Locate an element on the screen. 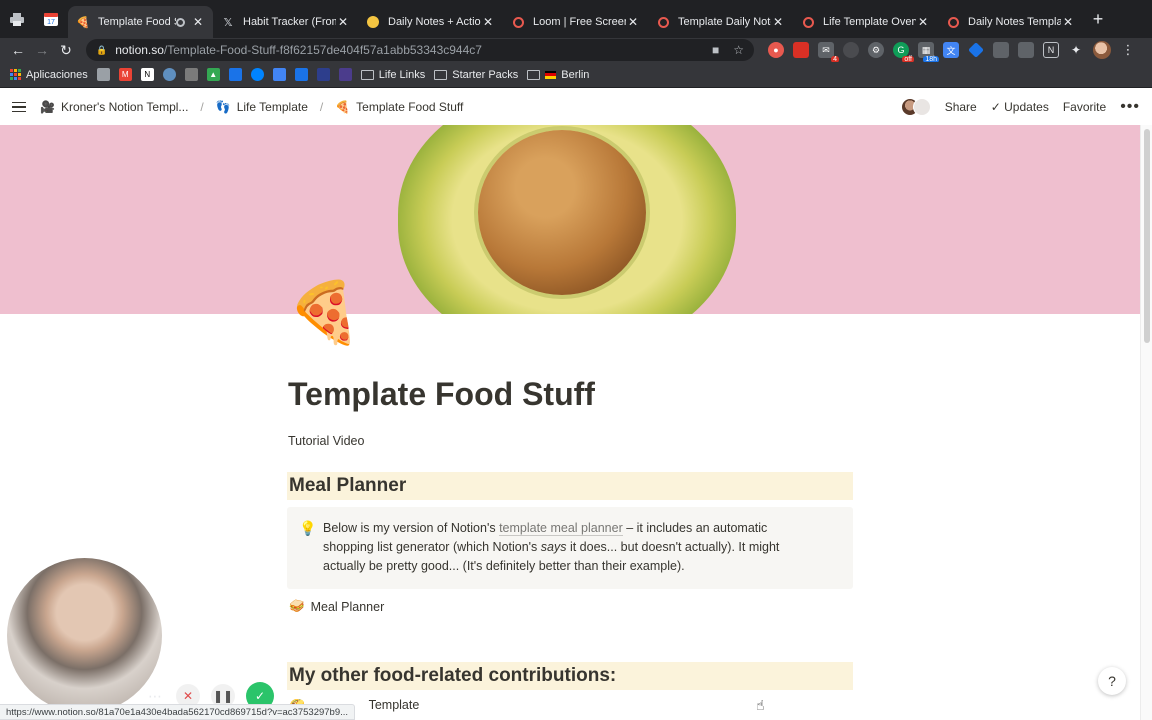 The image size is (1152, 720). bookmark-label: Life Links is located at coordinates (402, 74).